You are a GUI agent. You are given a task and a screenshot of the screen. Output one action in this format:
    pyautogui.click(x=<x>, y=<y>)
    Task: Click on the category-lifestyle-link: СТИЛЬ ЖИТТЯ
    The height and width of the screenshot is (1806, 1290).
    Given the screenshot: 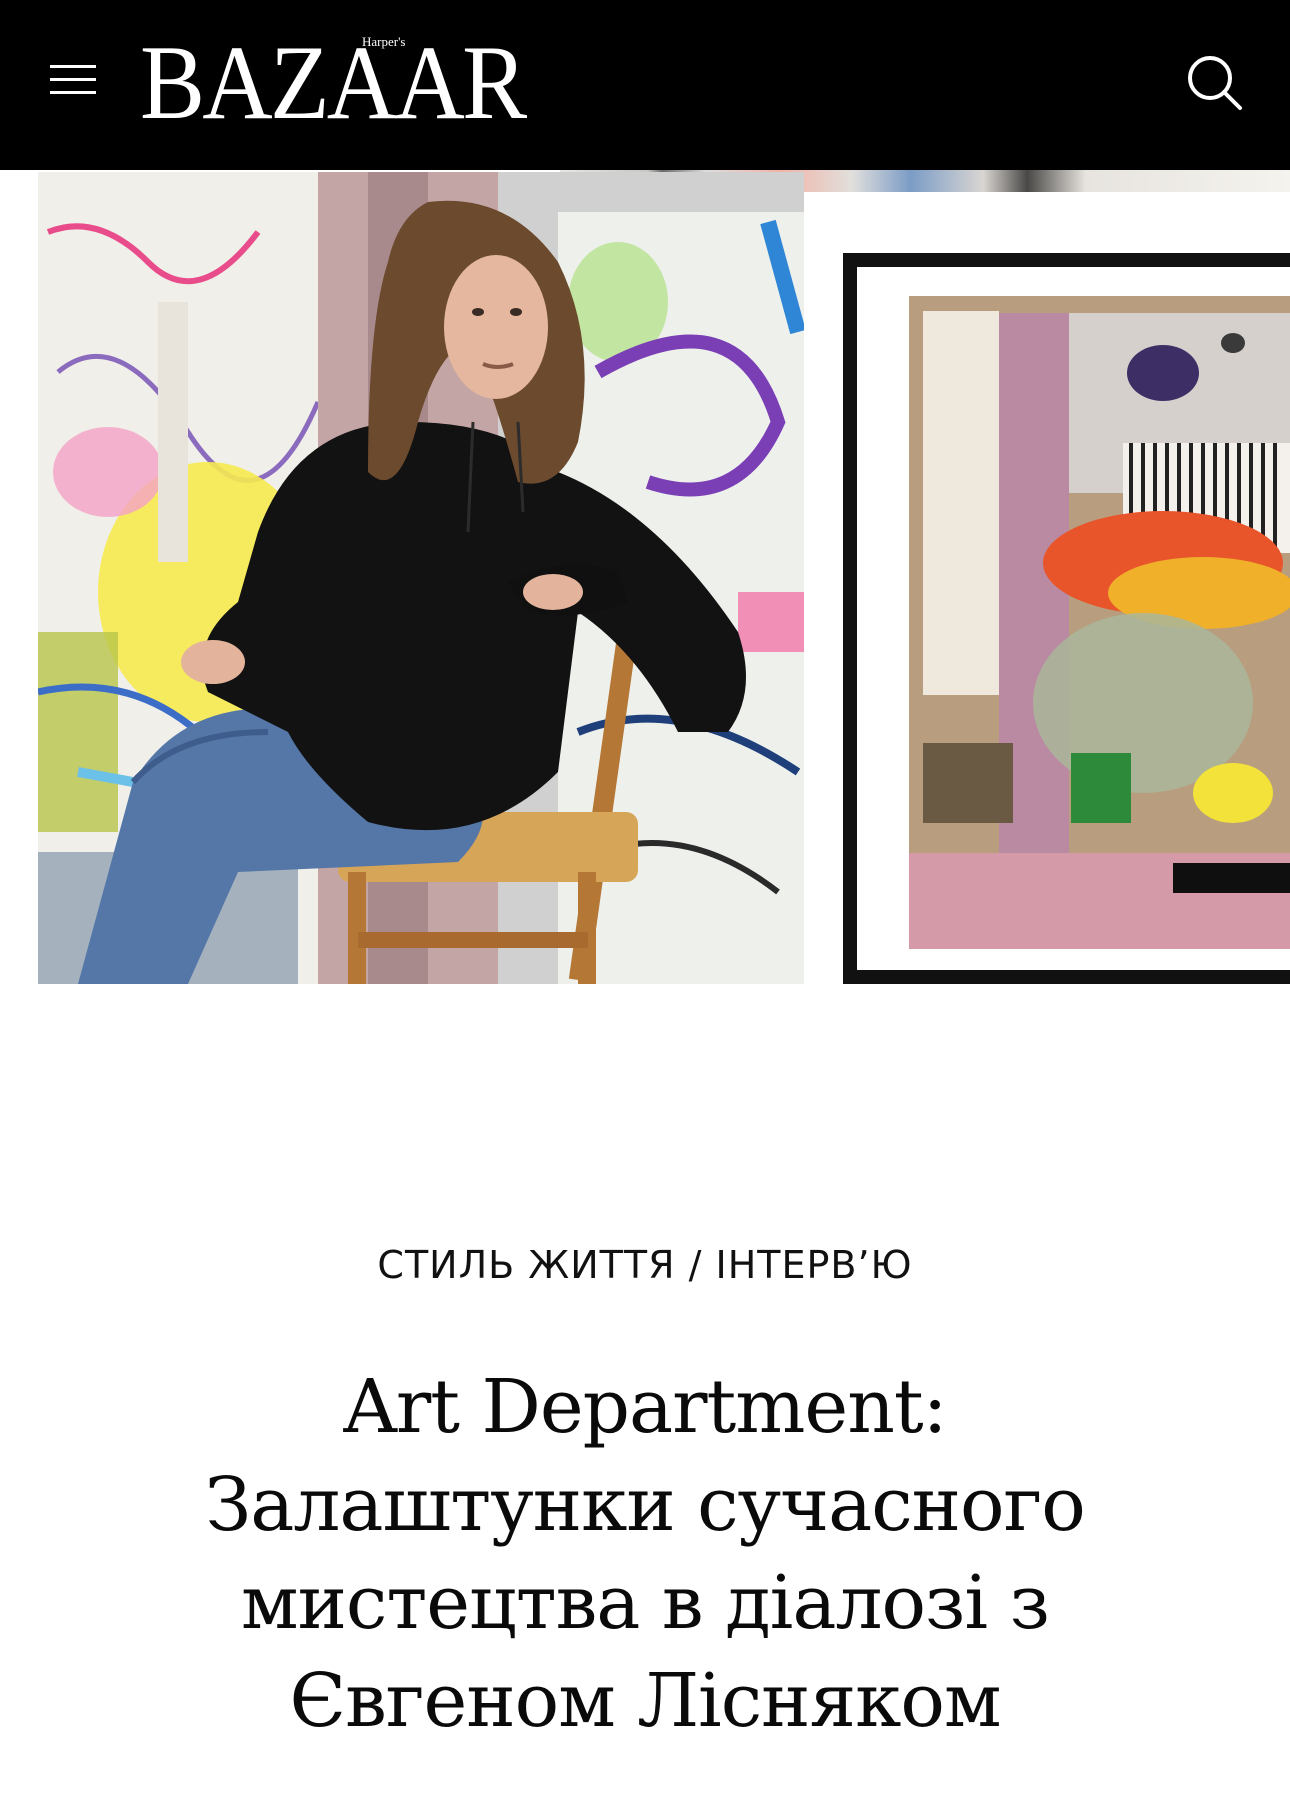 What is the action you would take?
    pyautogui.click(x=526, y=1265)
    